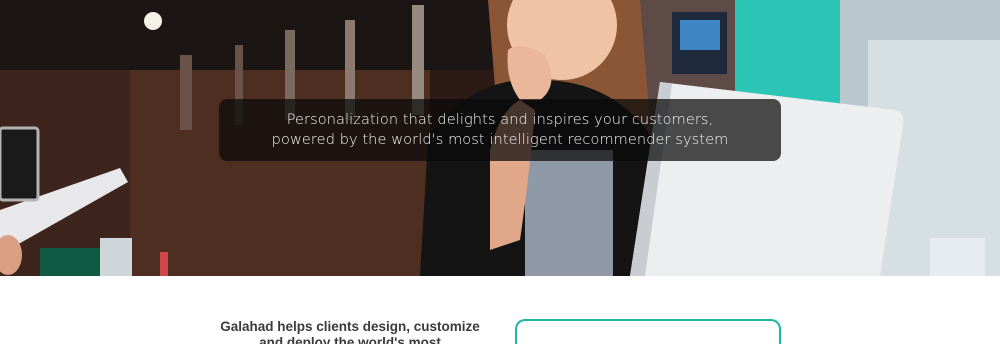  I want to click on intro-line2: and deploy the world's most, so click(350, 339).